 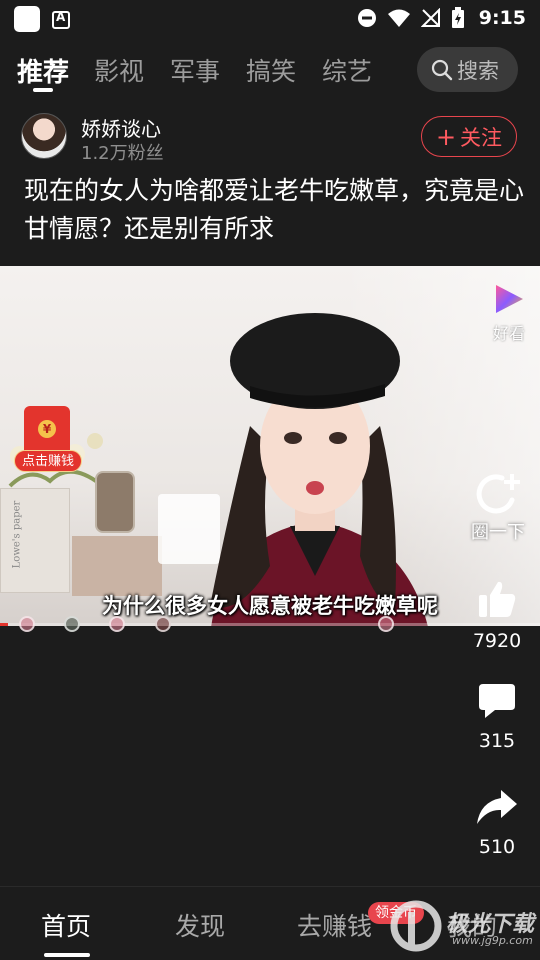 I want to click on share-button: 510, so click(x=497, y=823).